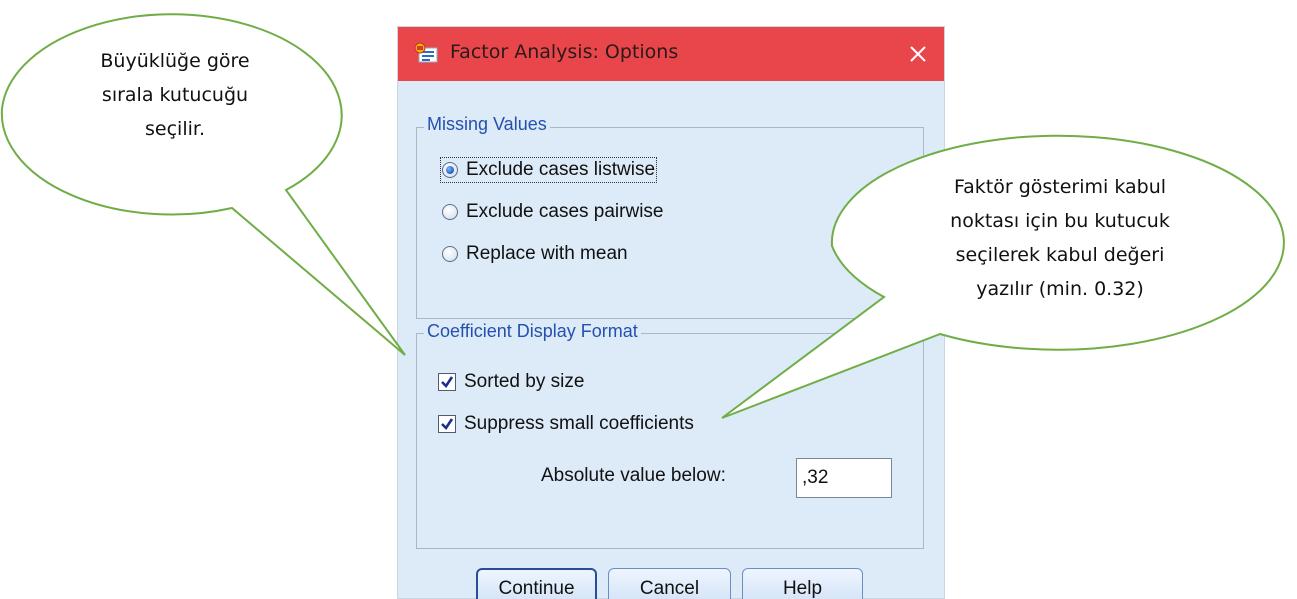  I want to click on right-callout-line: seçilerek kabul değeri, so click(1060, 255).